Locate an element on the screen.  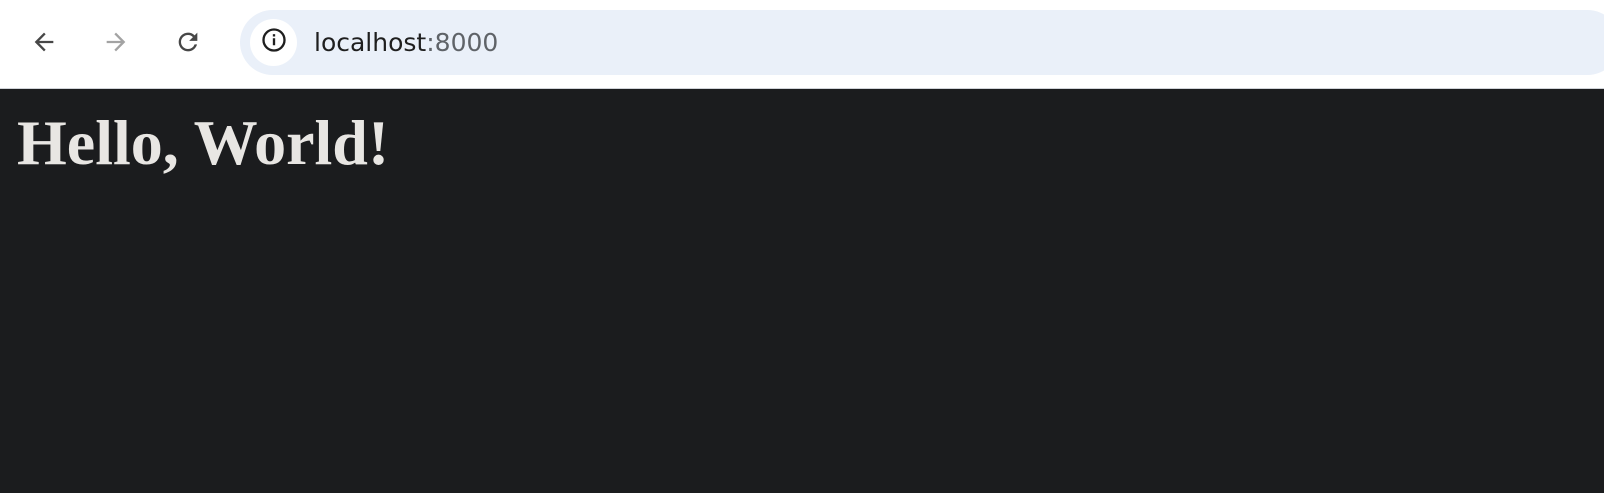
forward-button is located at coordinates (116, 42).